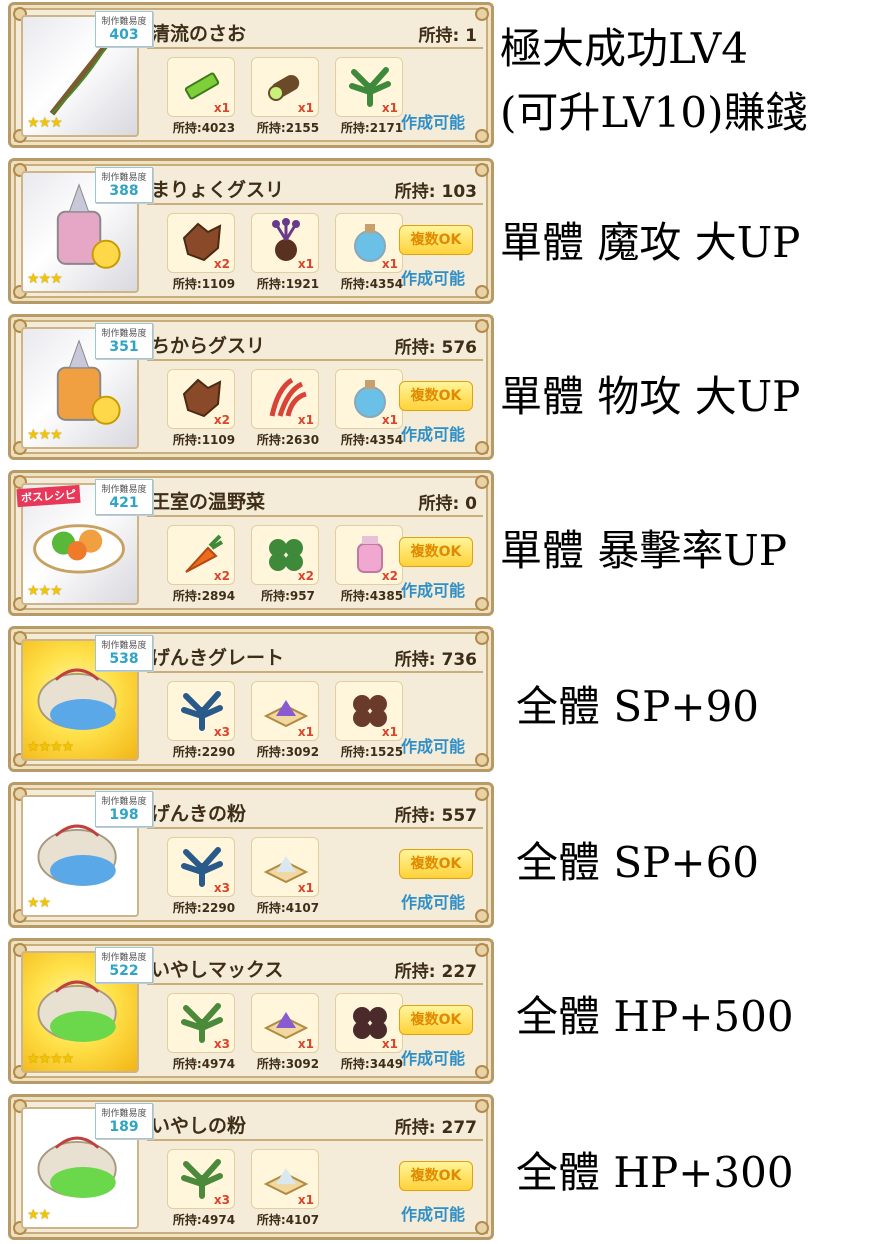 This screenshot has width=876, height=1244. I want to click on owned-count: 所持: 557, so click(435, 816).